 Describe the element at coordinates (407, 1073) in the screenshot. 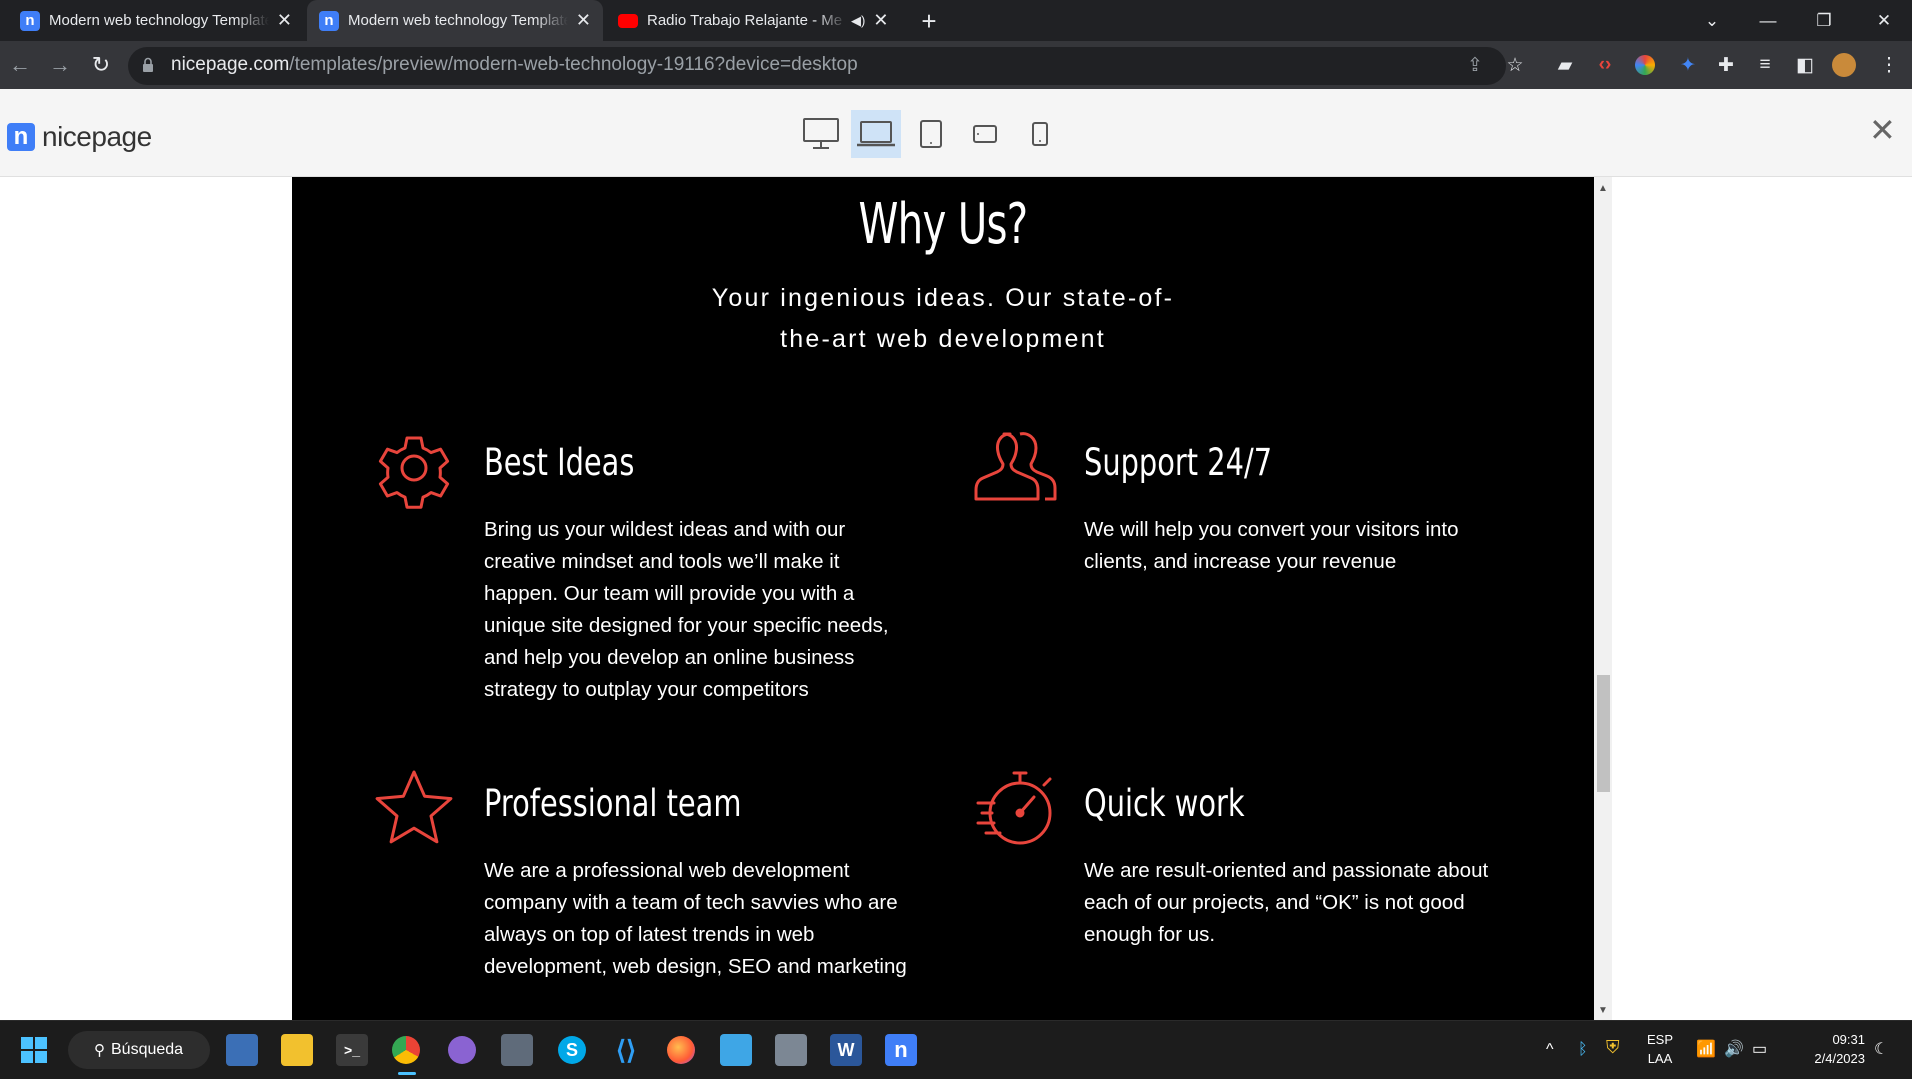

I see `active-app-indicator` at that location.